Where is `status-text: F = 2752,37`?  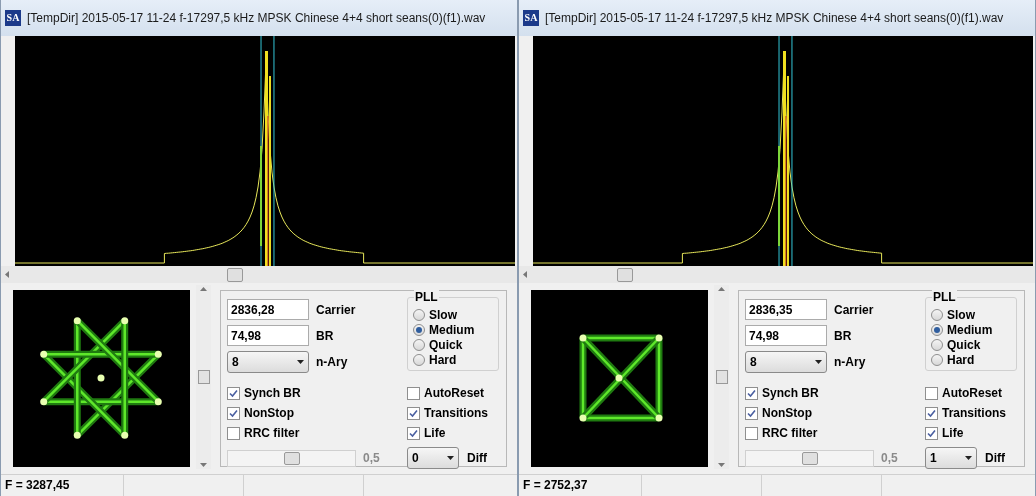
status-text: F = 2752,37 is located at coordinates (580, 485).